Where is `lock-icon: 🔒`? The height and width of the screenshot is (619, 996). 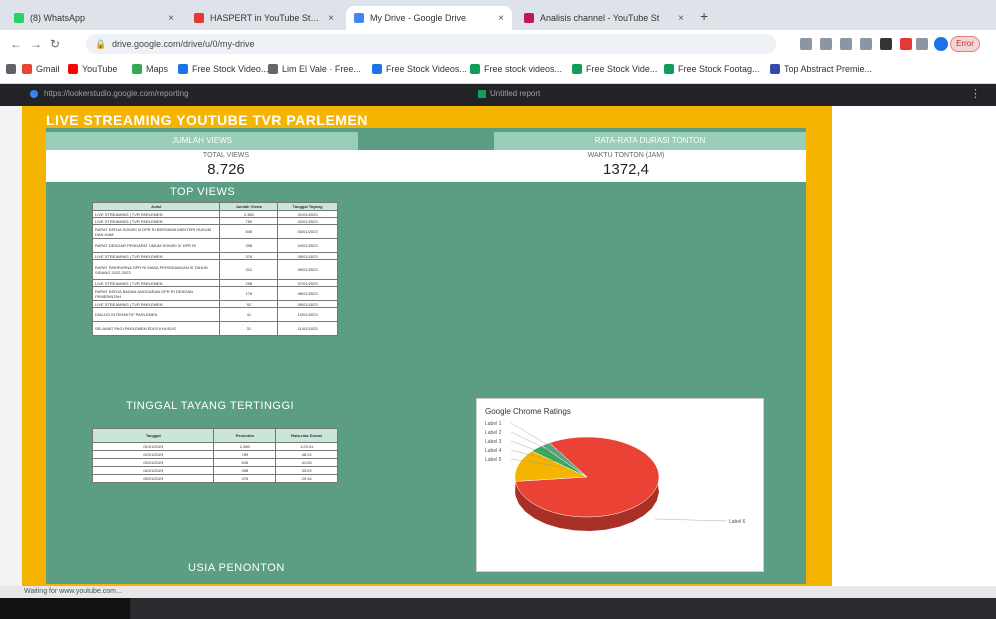 lock-icon: 🔒 is located at coordinates (101, 44).